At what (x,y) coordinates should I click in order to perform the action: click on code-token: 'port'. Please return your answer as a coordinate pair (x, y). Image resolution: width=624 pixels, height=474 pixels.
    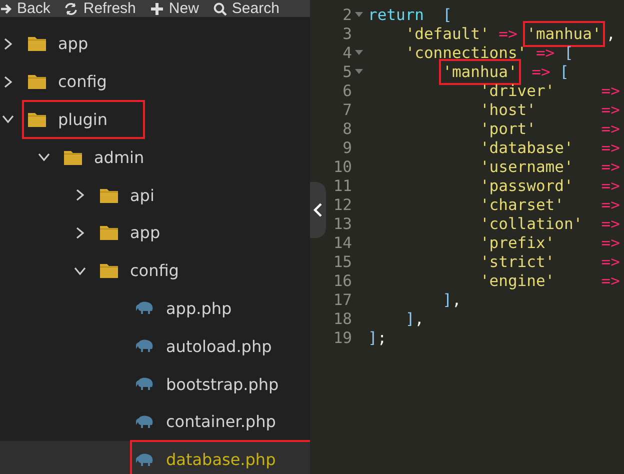
    Looking at the image, I should click on (508, 129).